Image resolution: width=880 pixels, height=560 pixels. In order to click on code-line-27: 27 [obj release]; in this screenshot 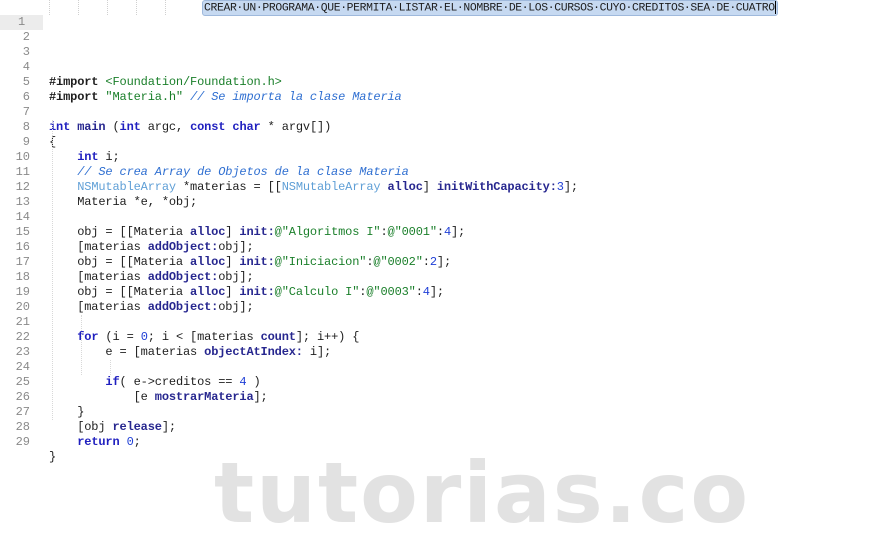, I will do `click(440, 412)`.